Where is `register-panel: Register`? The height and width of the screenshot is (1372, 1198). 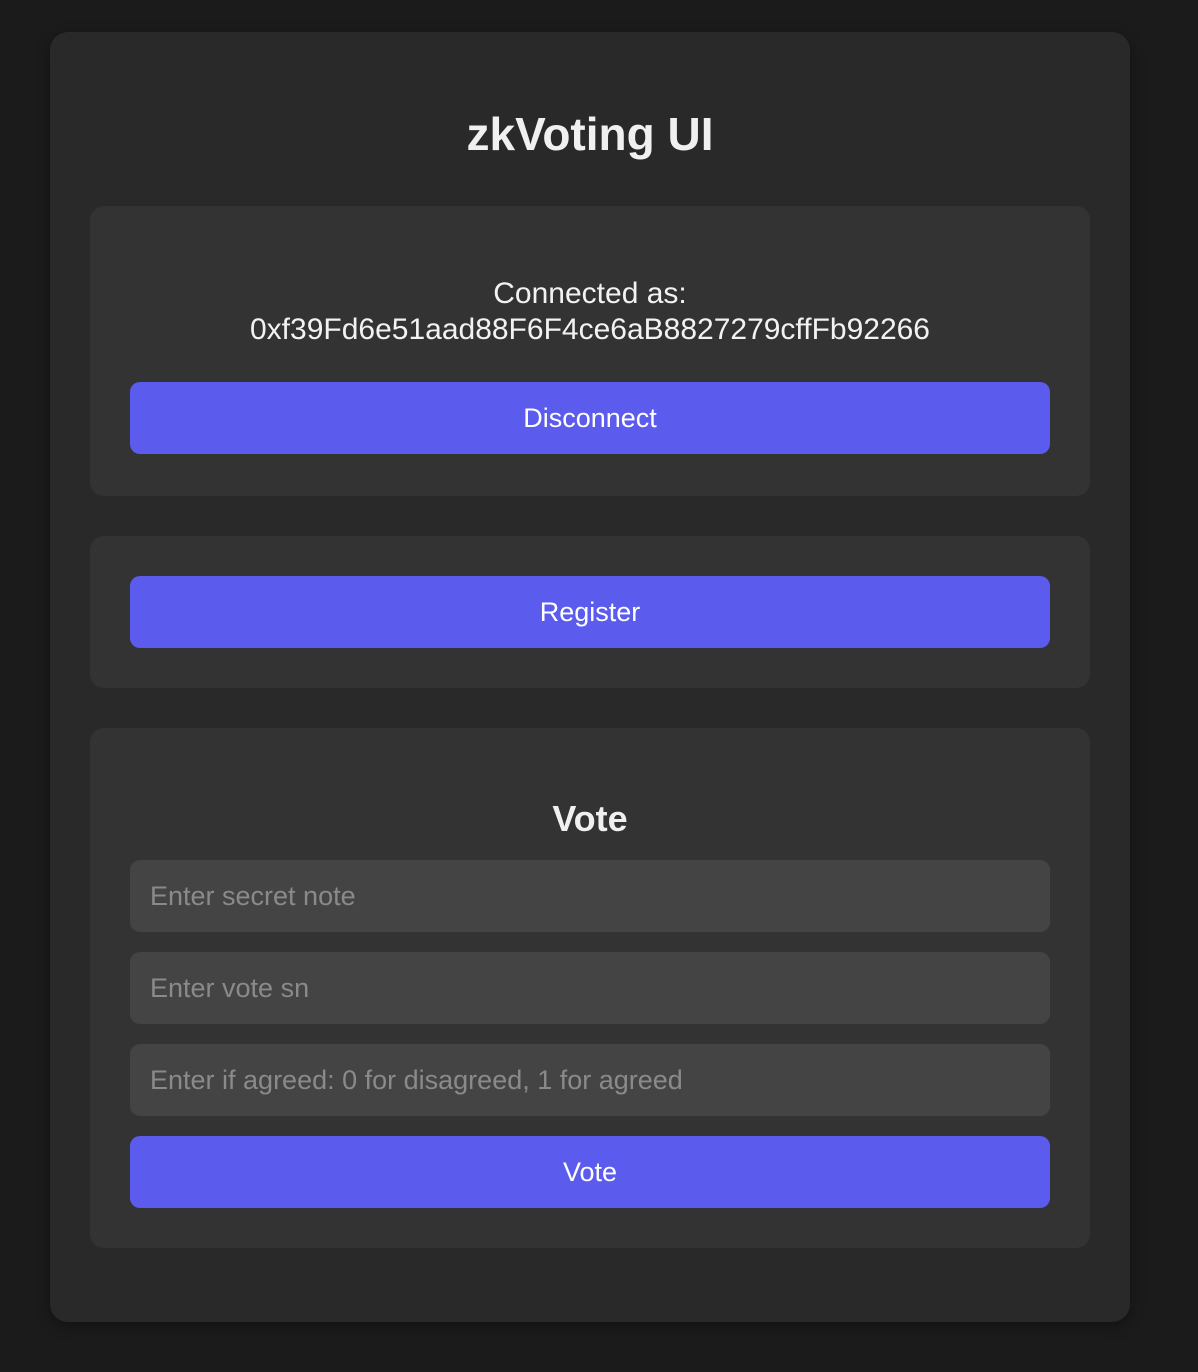 register-panel: Register is located at coordinates (590, 612).